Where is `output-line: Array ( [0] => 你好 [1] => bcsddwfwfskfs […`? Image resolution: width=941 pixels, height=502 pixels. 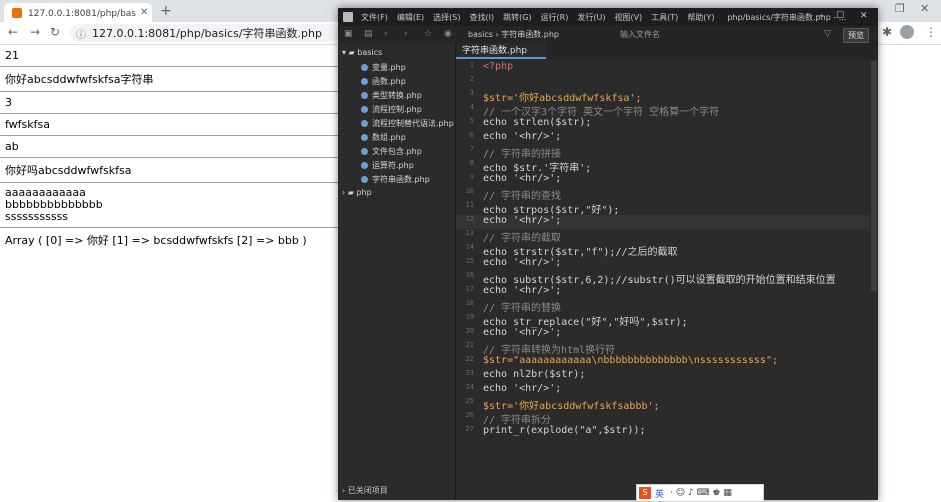
output-line: Array ( [0] => 你好 [1] => bcsddwfwfskfs [… is located at coordinates (156, 240).